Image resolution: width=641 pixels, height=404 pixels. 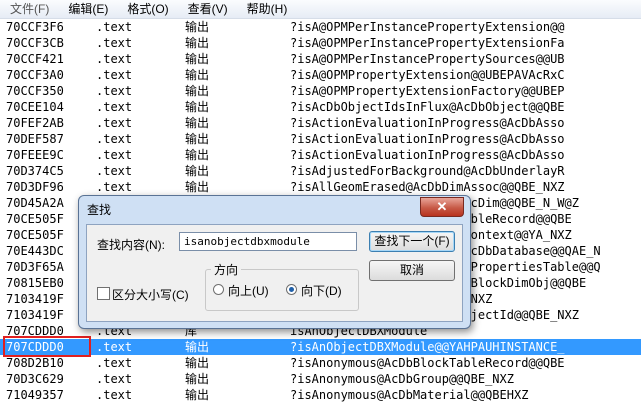 I want to click on row-address: 70CEE104, so click(x=35, y=107).